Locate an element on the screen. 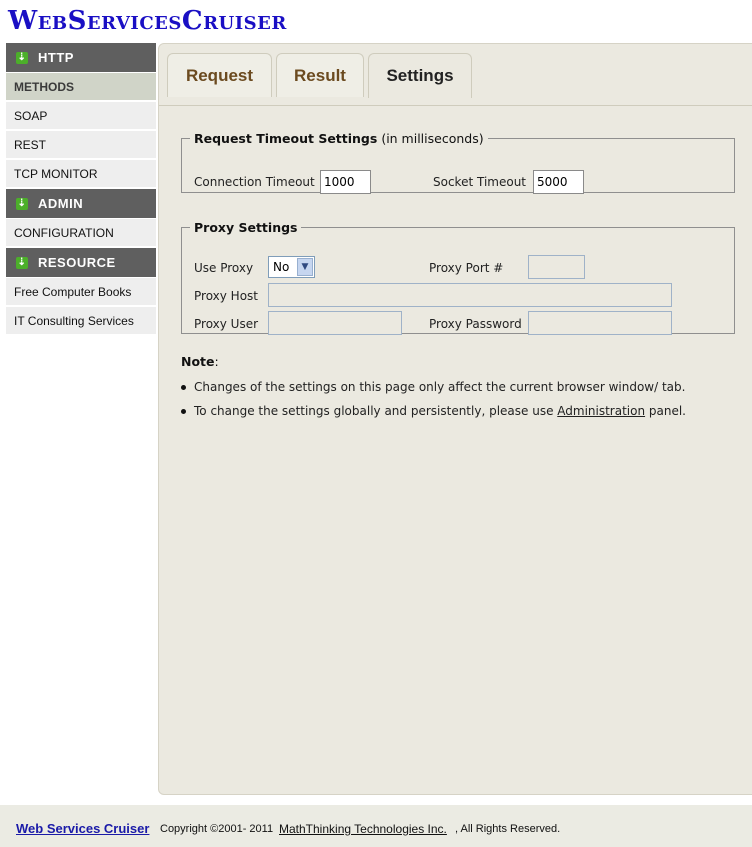 This screenshot has height=847, width=752. connection-timeout-label: Connection Timeout is located at coordinates (254, 182).